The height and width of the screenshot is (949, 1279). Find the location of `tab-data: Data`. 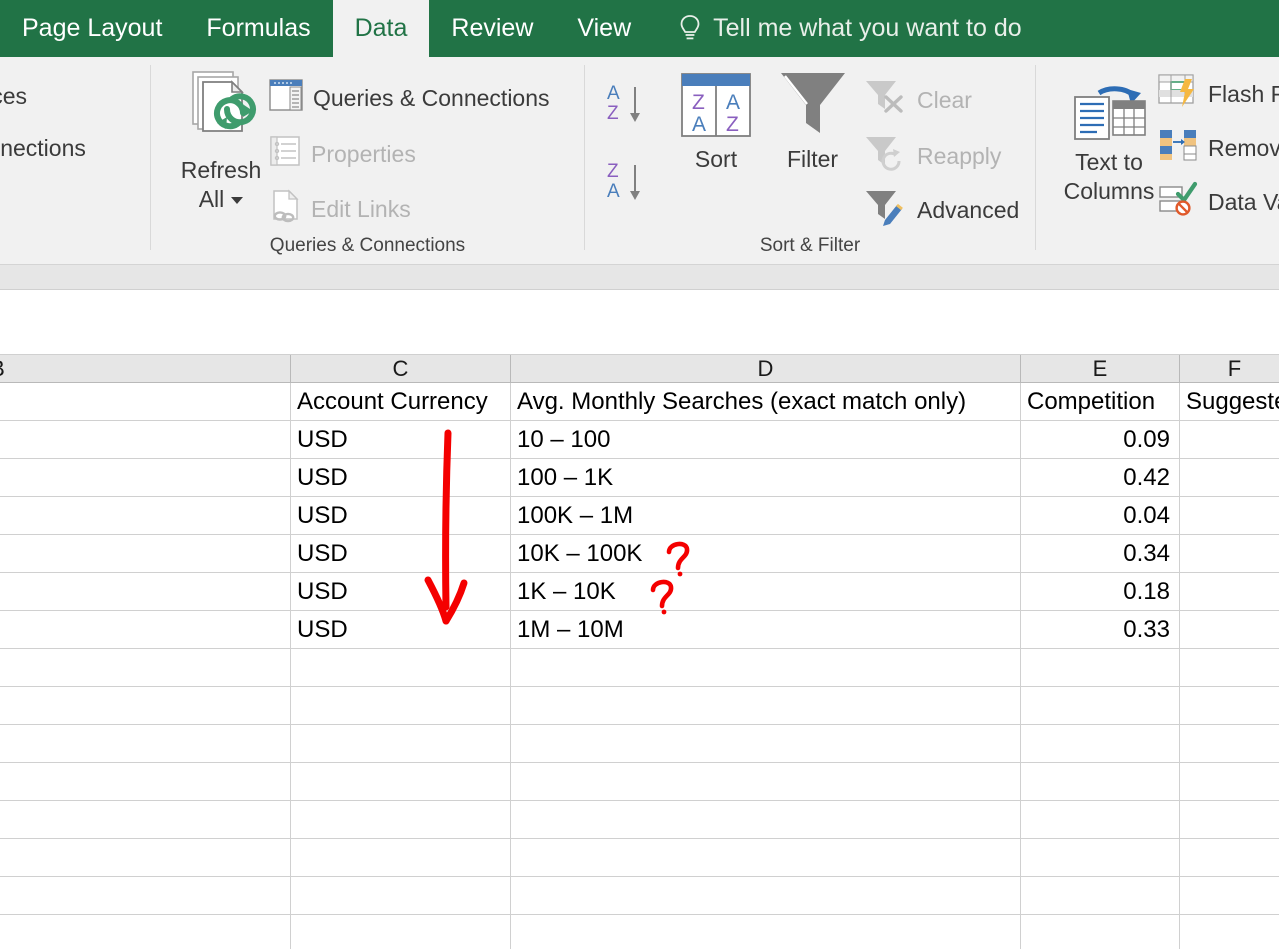

tab-data: Data is located at coordinates (381, 28).